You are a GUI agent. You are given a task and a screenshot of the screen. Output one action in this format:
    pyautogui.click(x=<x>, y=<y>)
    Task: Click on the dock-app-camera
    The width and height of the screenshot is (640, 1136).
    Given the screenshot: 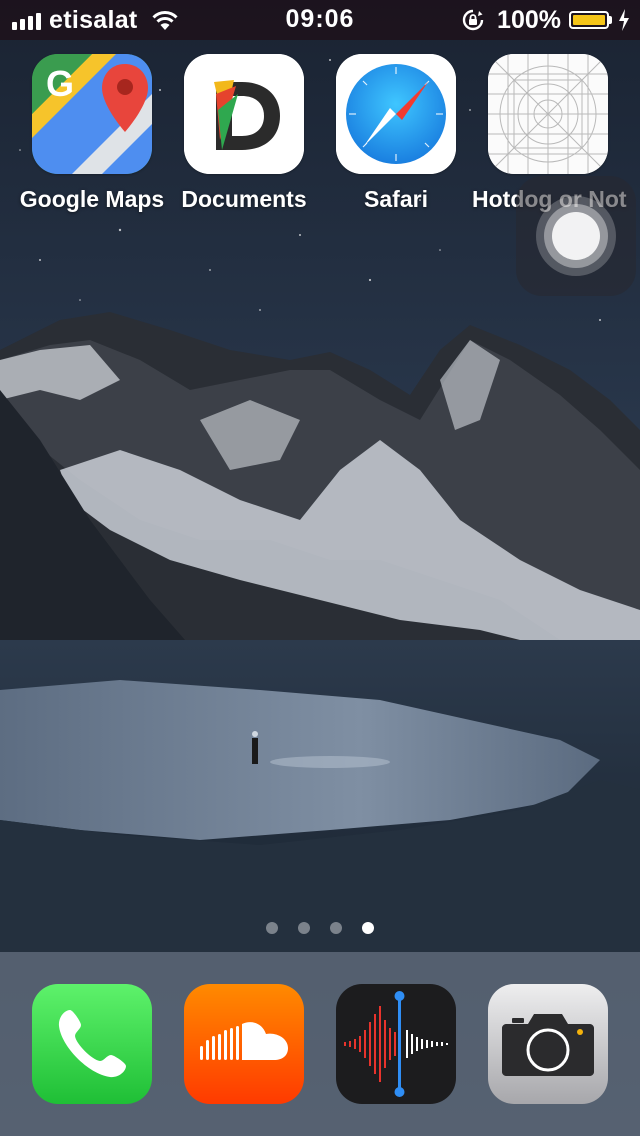 What is the action you would take?
    pyautogui.click(x=548, y=1044)
    